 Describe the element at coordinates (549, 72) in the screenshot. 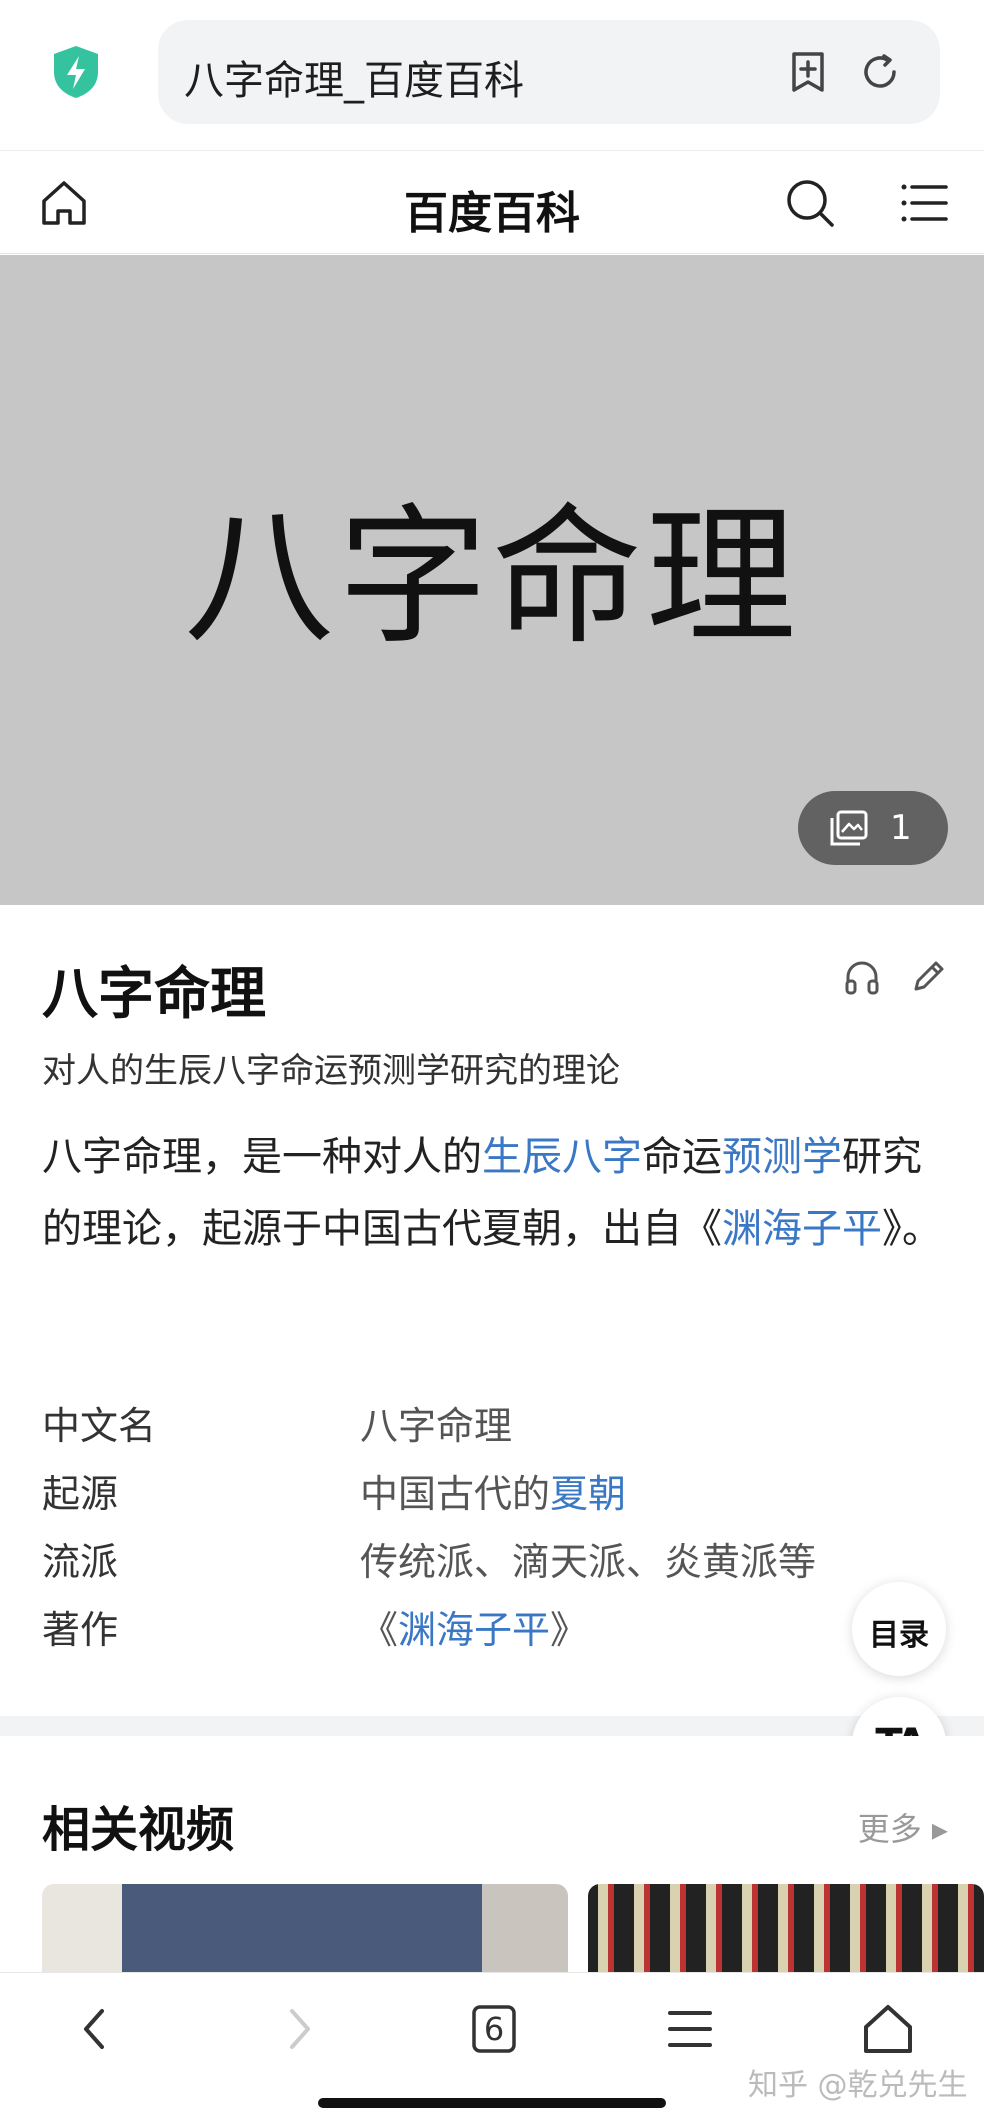

I see `address-bar: 八字命理_百度百科` at that location.